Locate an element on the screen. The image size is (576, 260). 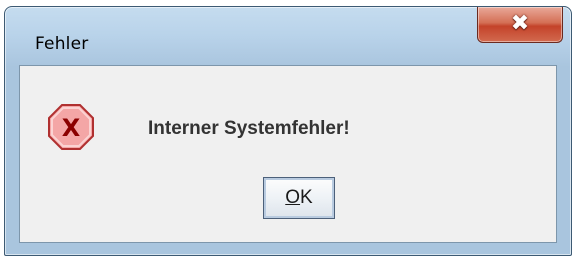
ok-button: OK is located at coordinates (299, 198).